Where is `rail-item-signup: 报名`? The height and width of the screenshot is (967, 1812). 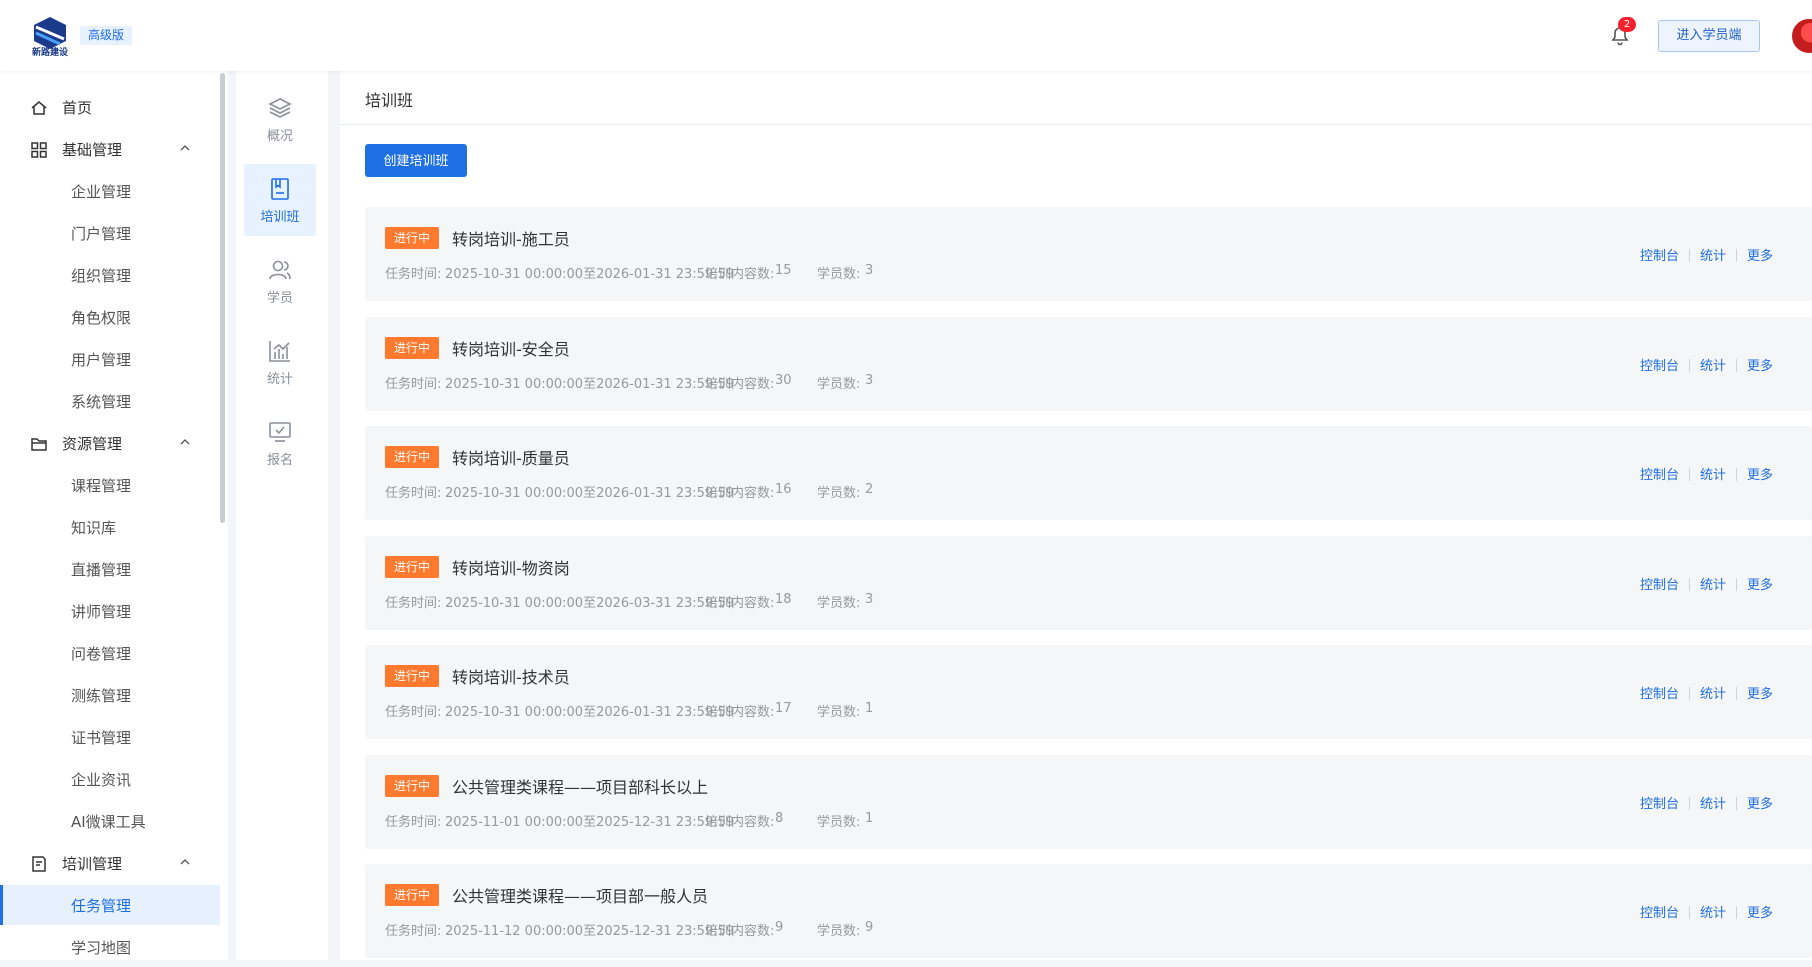
rail-item-signup: 报名 is located at coordinates (280, 443).